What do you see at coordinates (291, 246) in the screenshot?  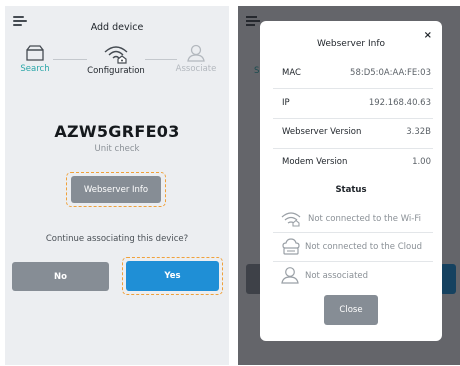 I see `cloud-icon` at bounding box center [291, 246].